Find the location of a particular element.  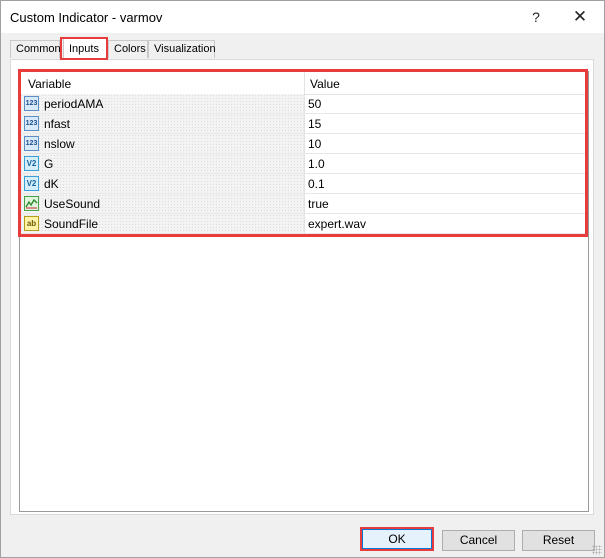

title-bar: Custom Indicator - varmov ? ✕ is located at coordinates (302, 17).